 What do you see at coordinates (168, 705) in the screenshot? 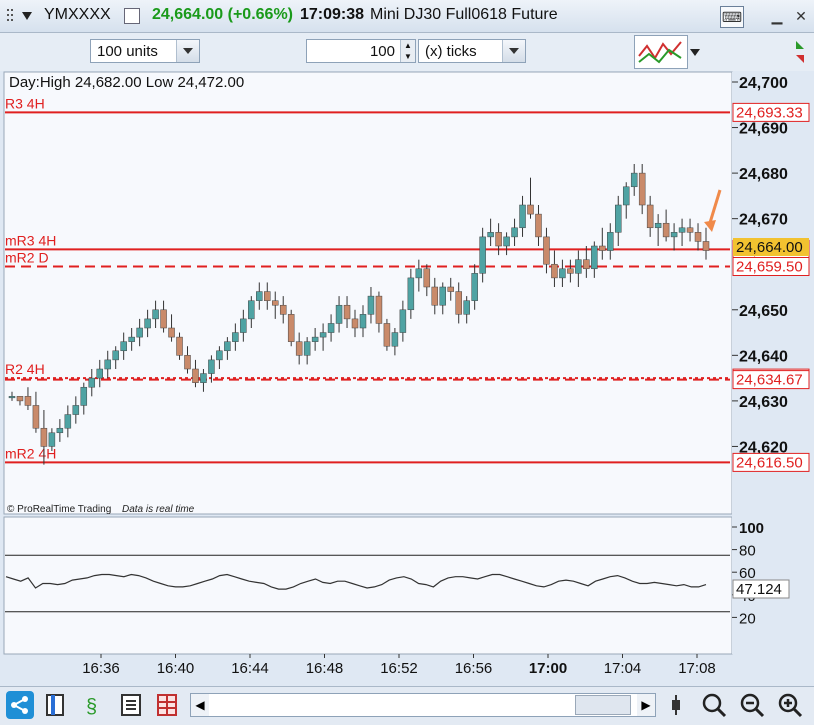
I see `table-icon` at bounding box center [168, 705].